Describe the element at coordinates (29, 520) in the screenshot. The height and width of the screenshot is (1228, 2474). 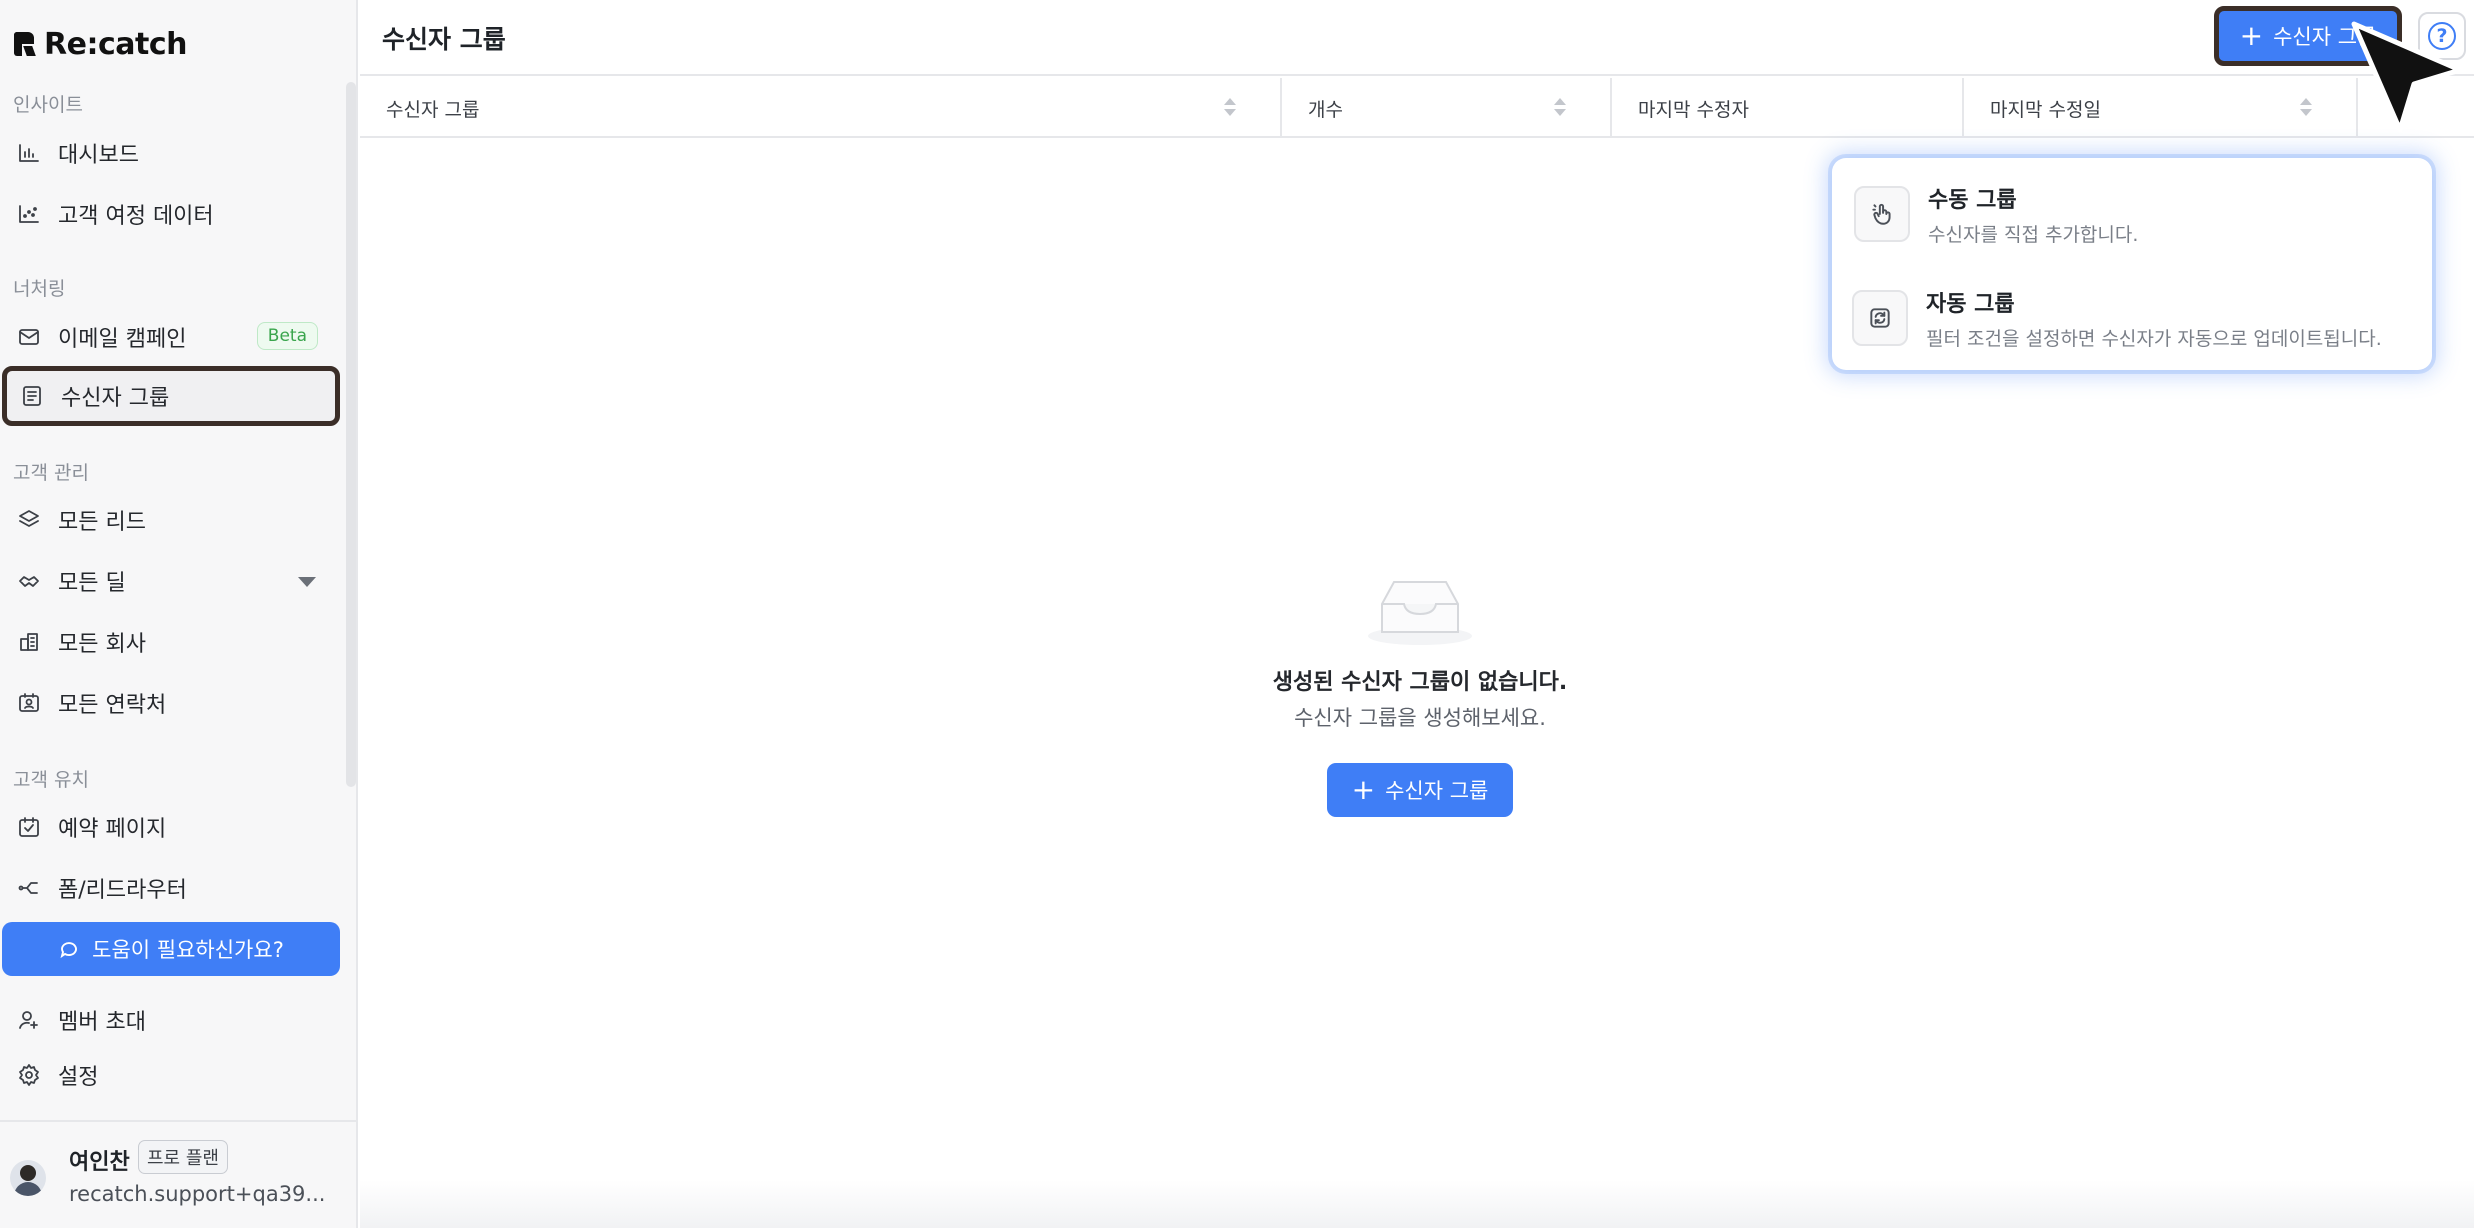
I see `layers-icon` at that location.